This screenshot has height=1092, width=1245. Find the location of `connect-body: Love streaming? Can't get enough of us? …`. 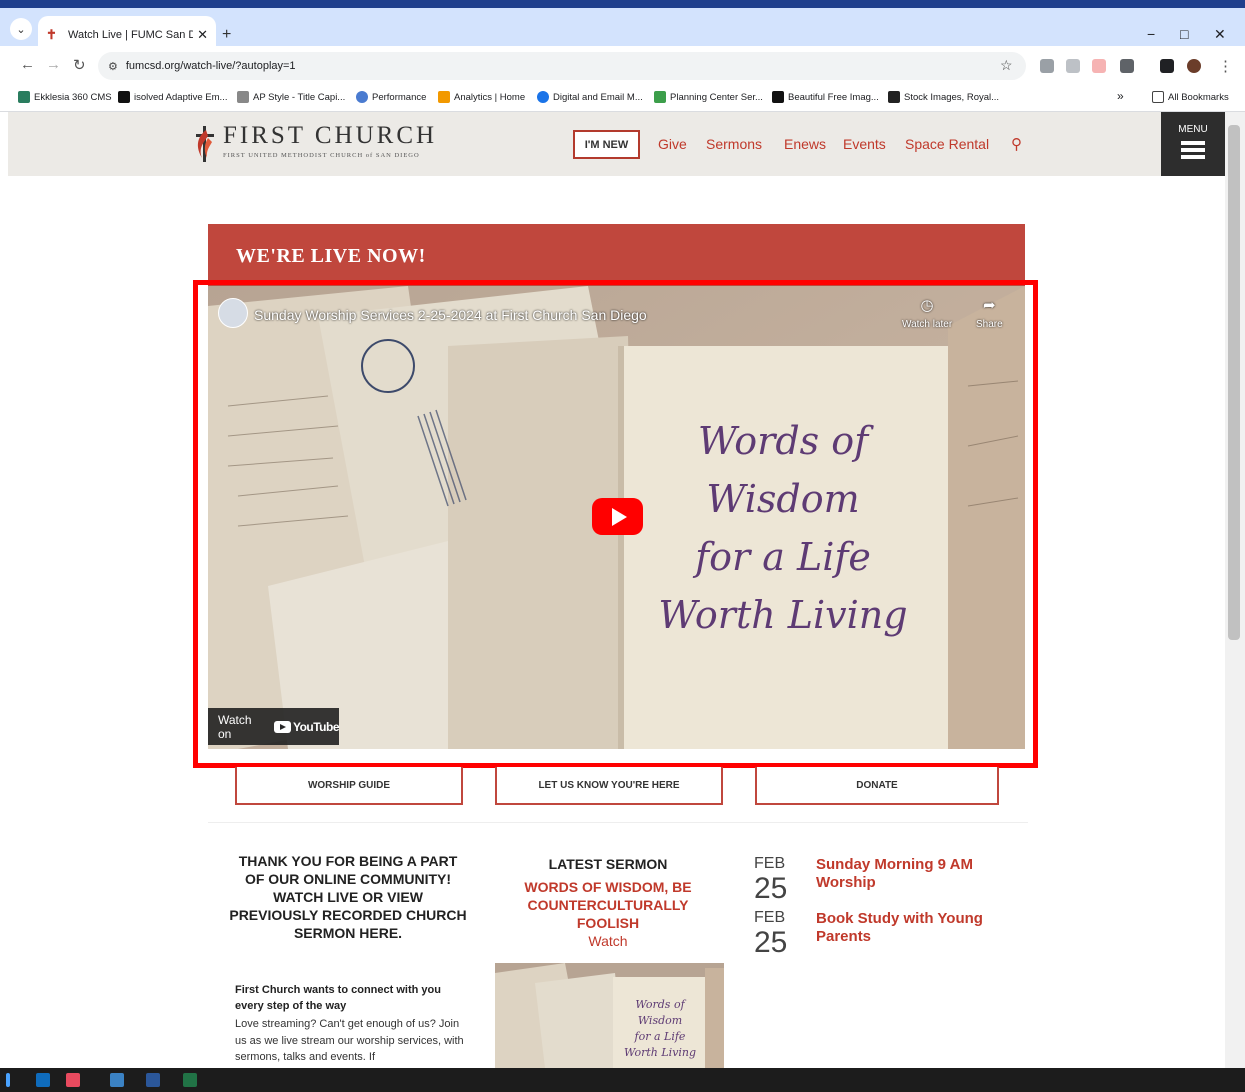

connect-body: Love streaming? Can't get enough of us? … is located at coordinates (349, 1040).